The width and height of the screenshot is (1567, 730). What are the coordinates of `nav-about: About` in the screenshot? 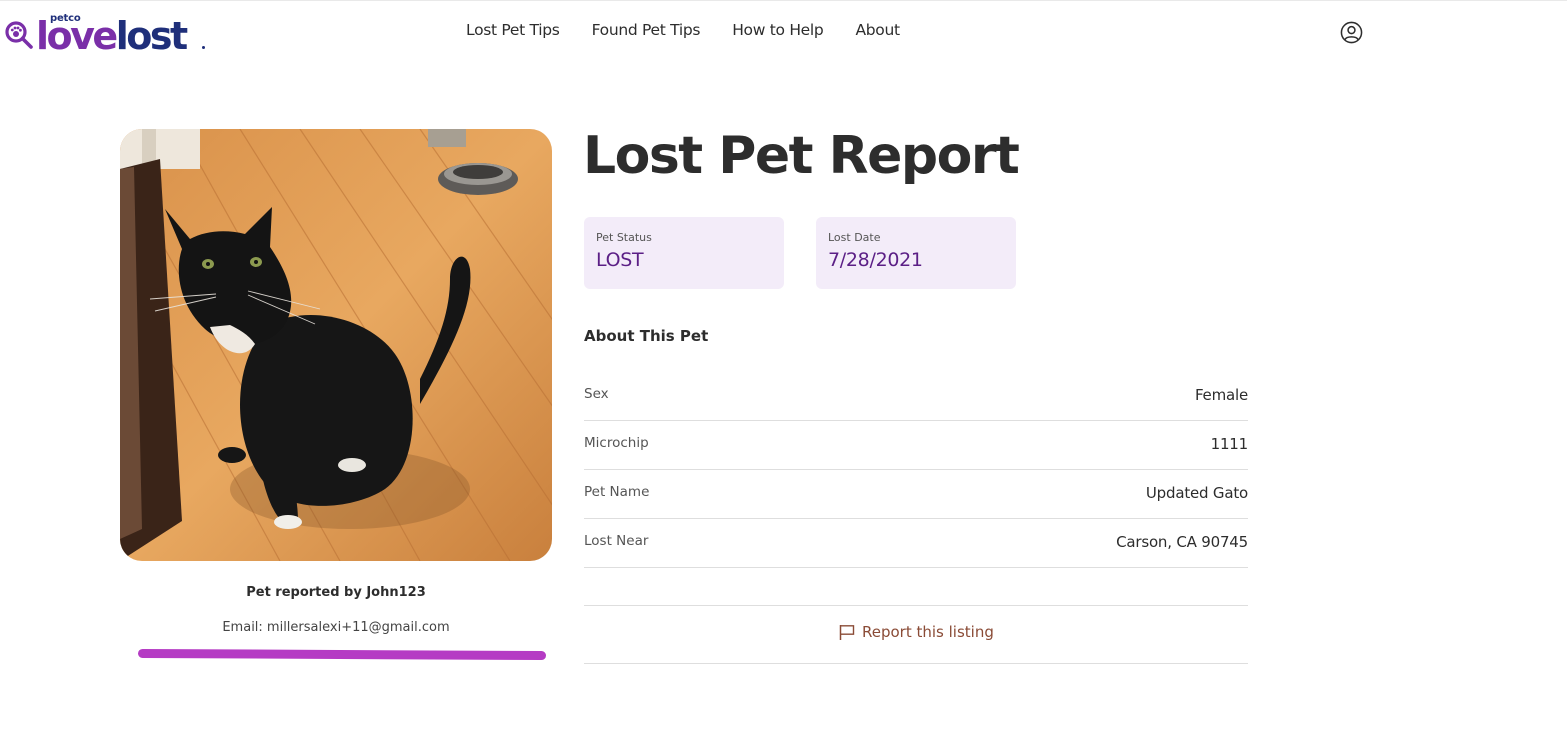 It's located at (877, 30).